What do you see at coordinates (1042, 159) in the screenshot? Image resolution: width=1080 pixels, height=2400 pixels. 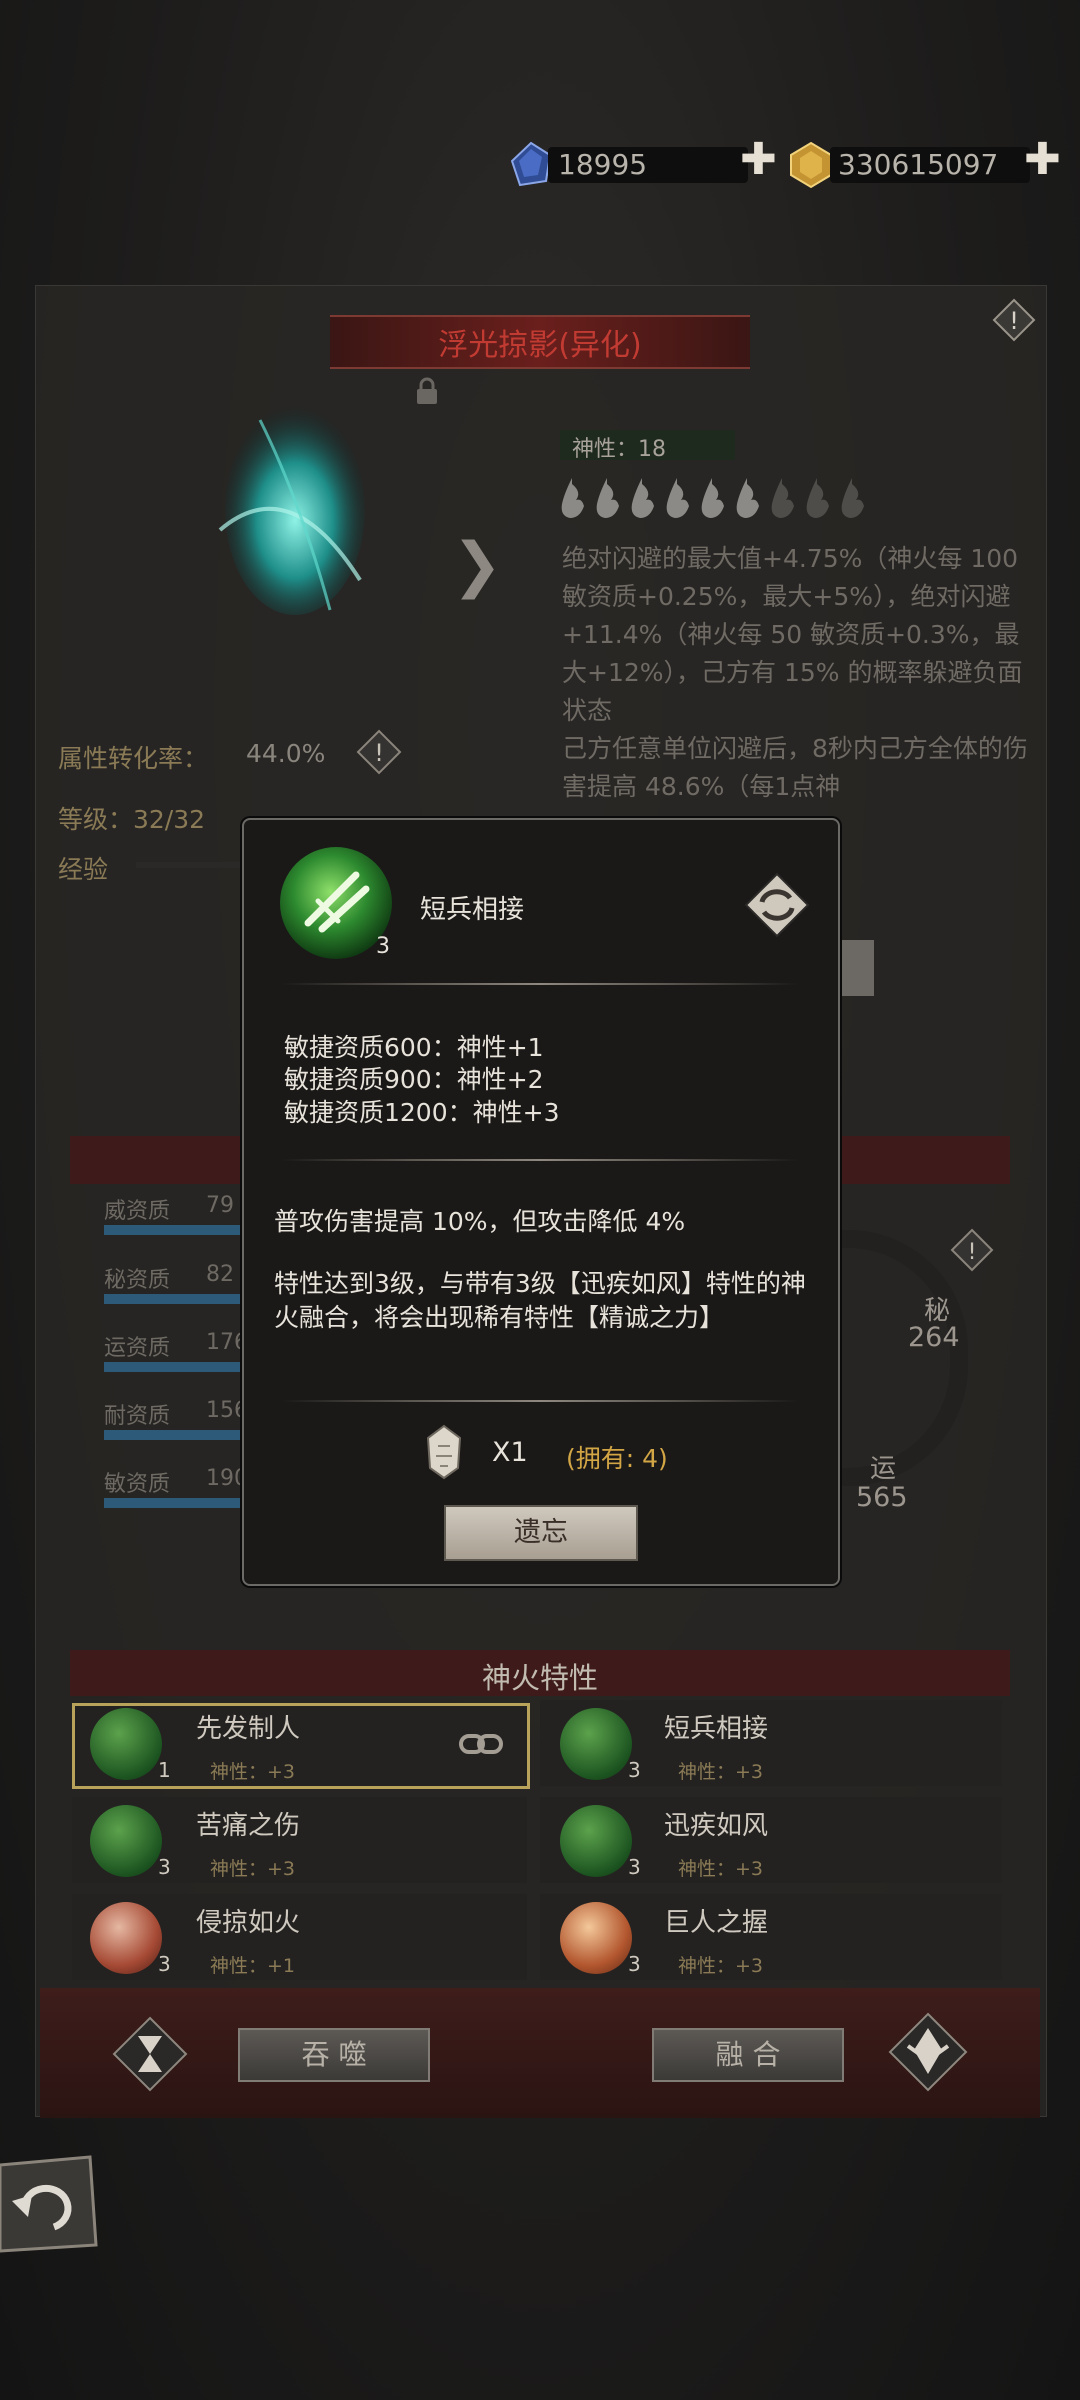 I see `add-gold-button: ✚` at bounding box center [1042, 159].